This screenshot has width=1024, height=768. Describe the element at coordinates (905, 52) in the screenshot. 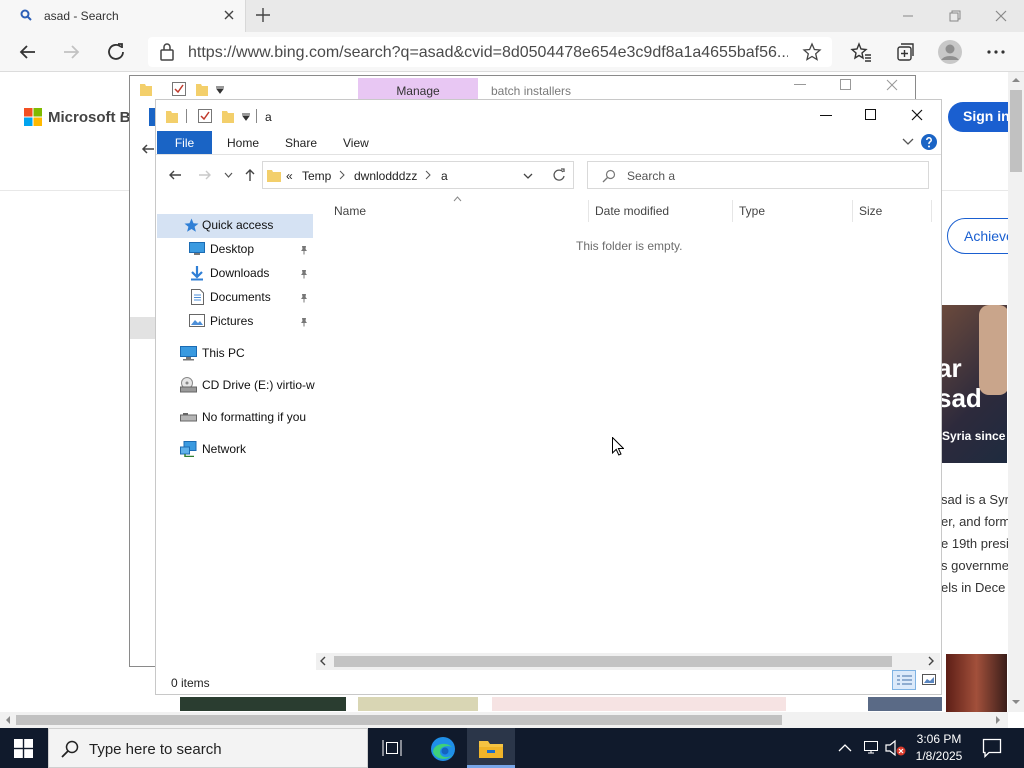

I see `collections-icon` at that location.